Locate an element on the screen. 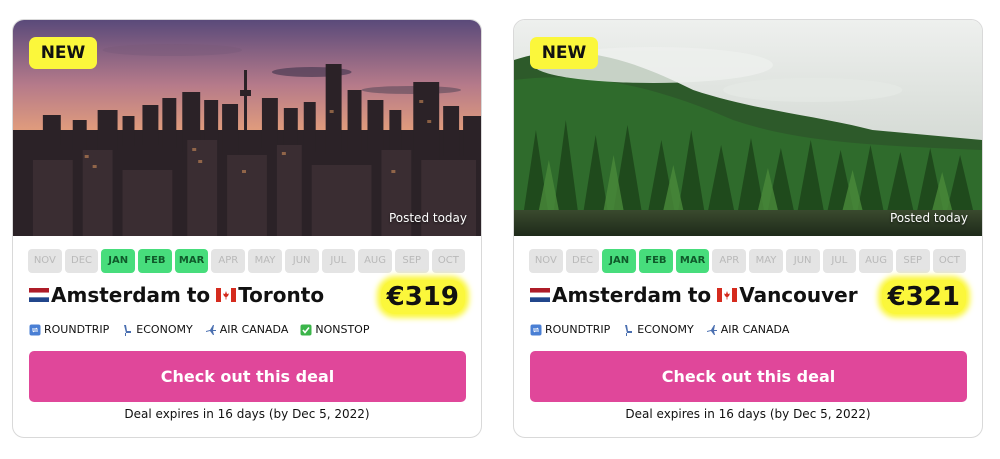 This screenshot has height=459, width=1000. route-title: Amsterdam to Vancouver is located at coordinates (694, 295).